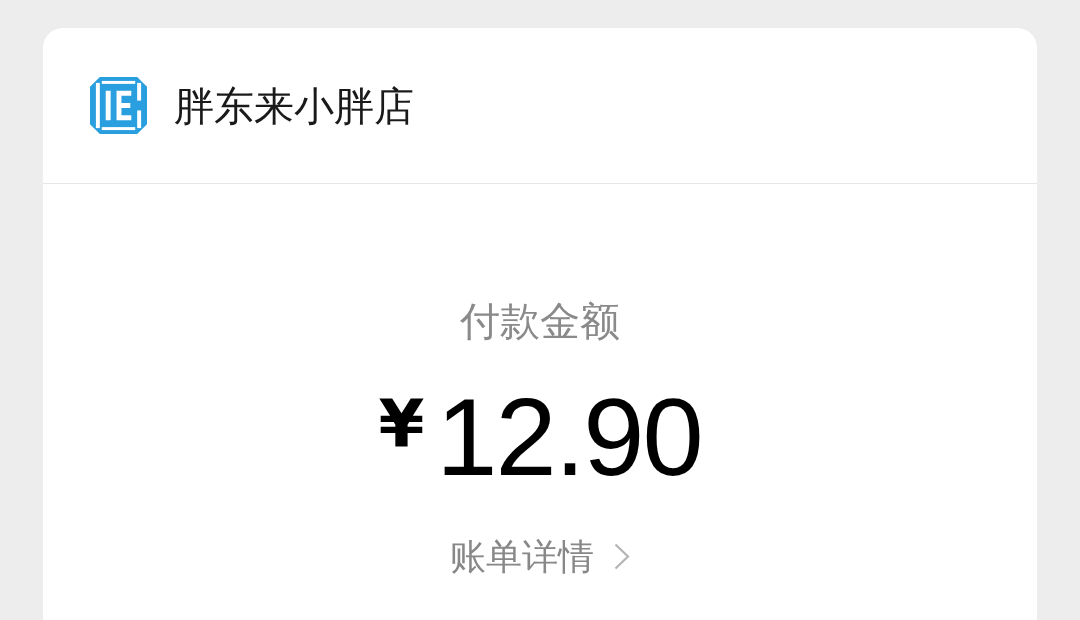 The height and width of the screenshot is (620, 1080). Describe the element at coordinates (118, 105) in the screenshot. I see `logo-icon` at that location.